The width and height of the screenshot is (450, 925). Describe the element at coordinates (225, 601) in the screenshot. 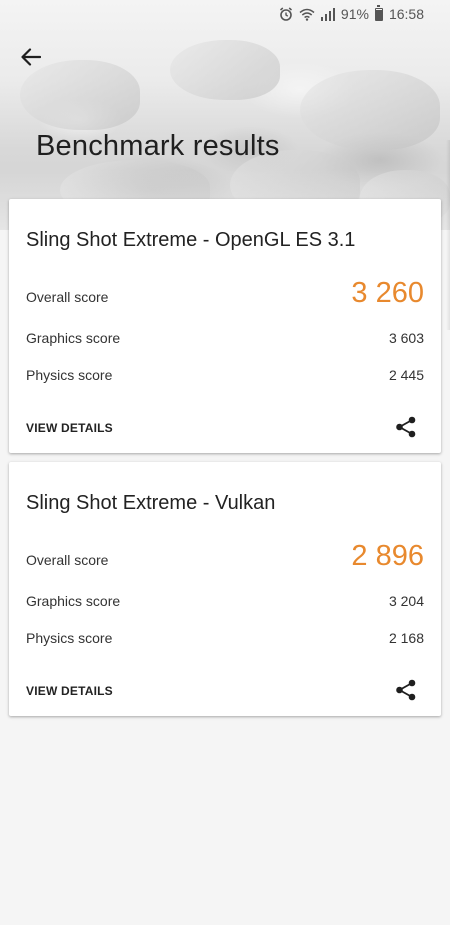

I see `graphics-score-row: Graphics score 3 204` at that location.